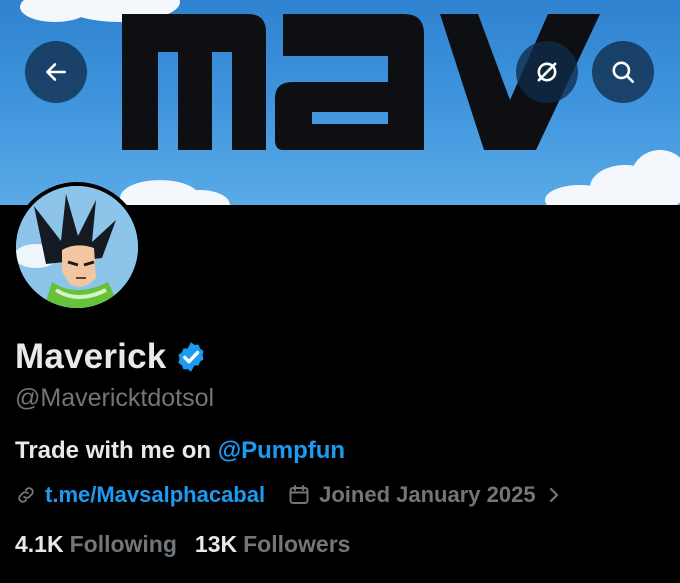 This screenshot has width=680, height=583. Describe the element at coordinates (288, 495) in the screenshot. I see `profile-meta: t.me/Mavsalphacabal Joined January 2025` at that location.